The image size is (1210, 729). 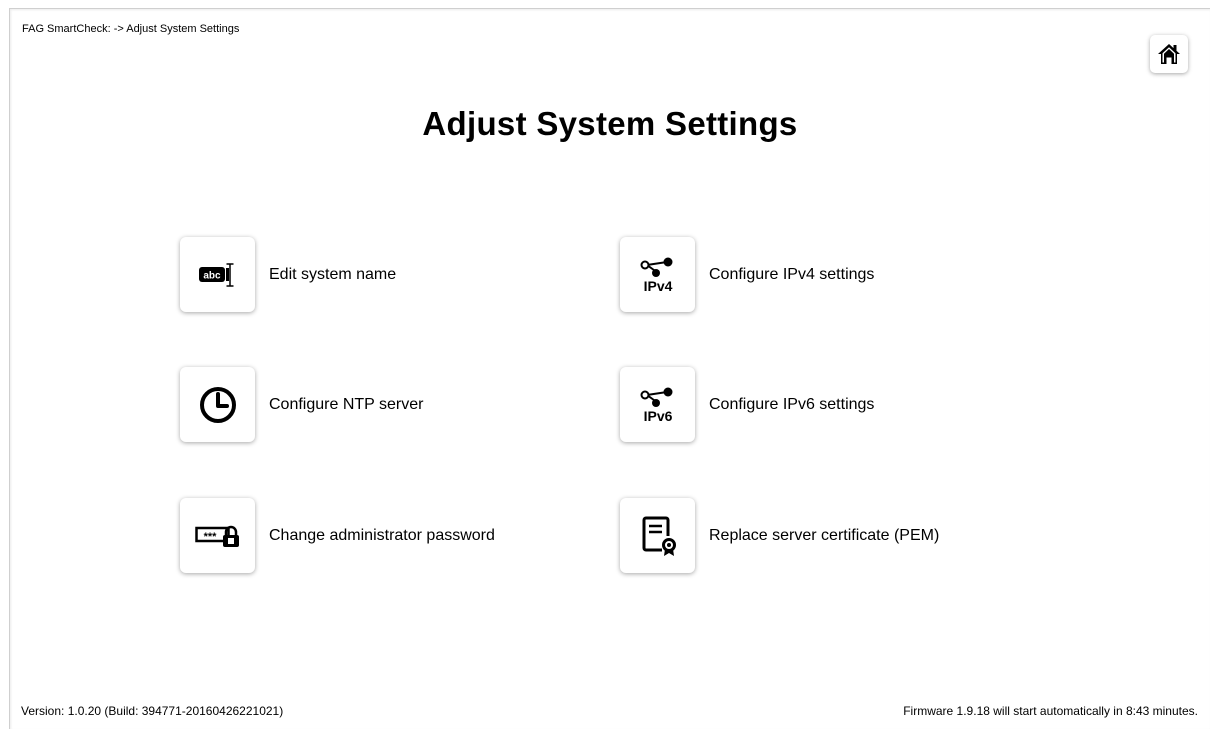 I want to click on password-lock-icon: ***, so click(x=216, y=536).